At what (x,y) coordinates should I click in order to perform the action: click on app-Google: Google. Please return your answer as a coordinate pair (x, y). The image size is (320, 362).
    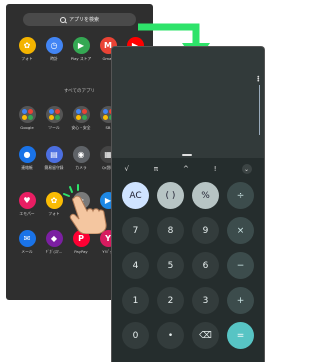
    Looking at the image, I should click on (27, 118).